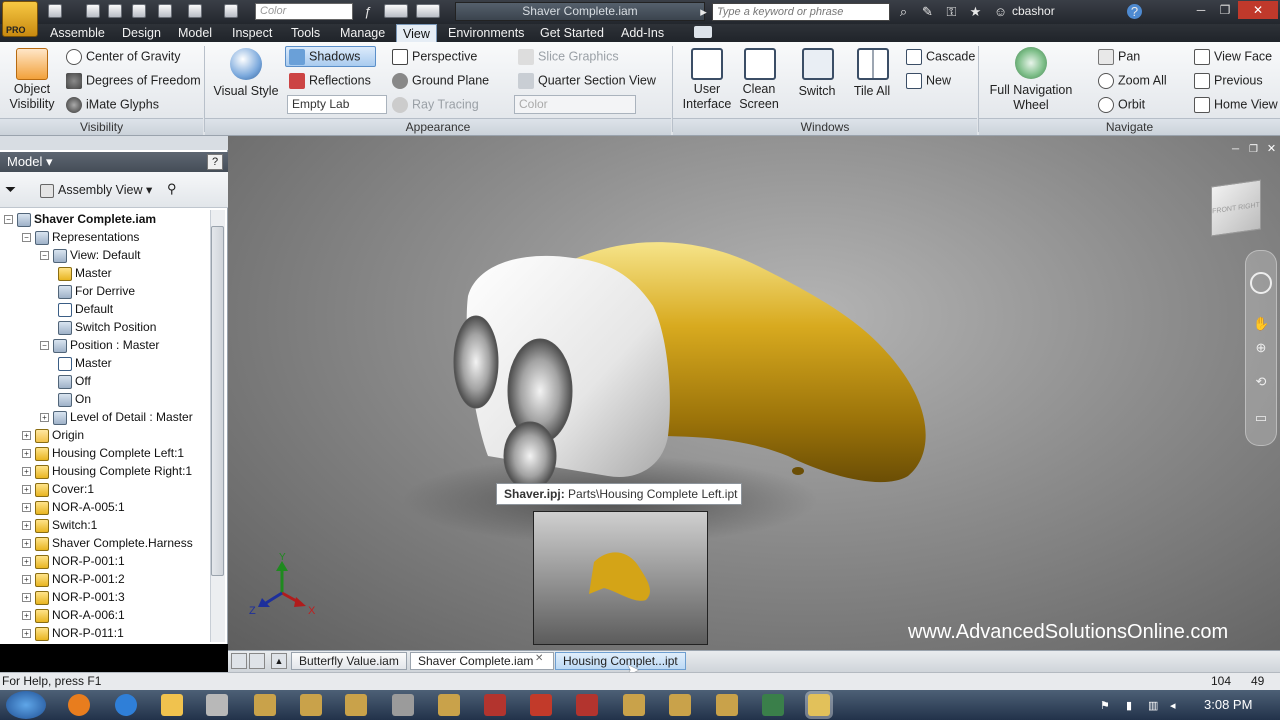 The image size is (1280, 720). What do you see at coordinates (101, 126) in the screenshot?
I see `visibility-panel-label: Visibility` at bounding box center [101, 126].